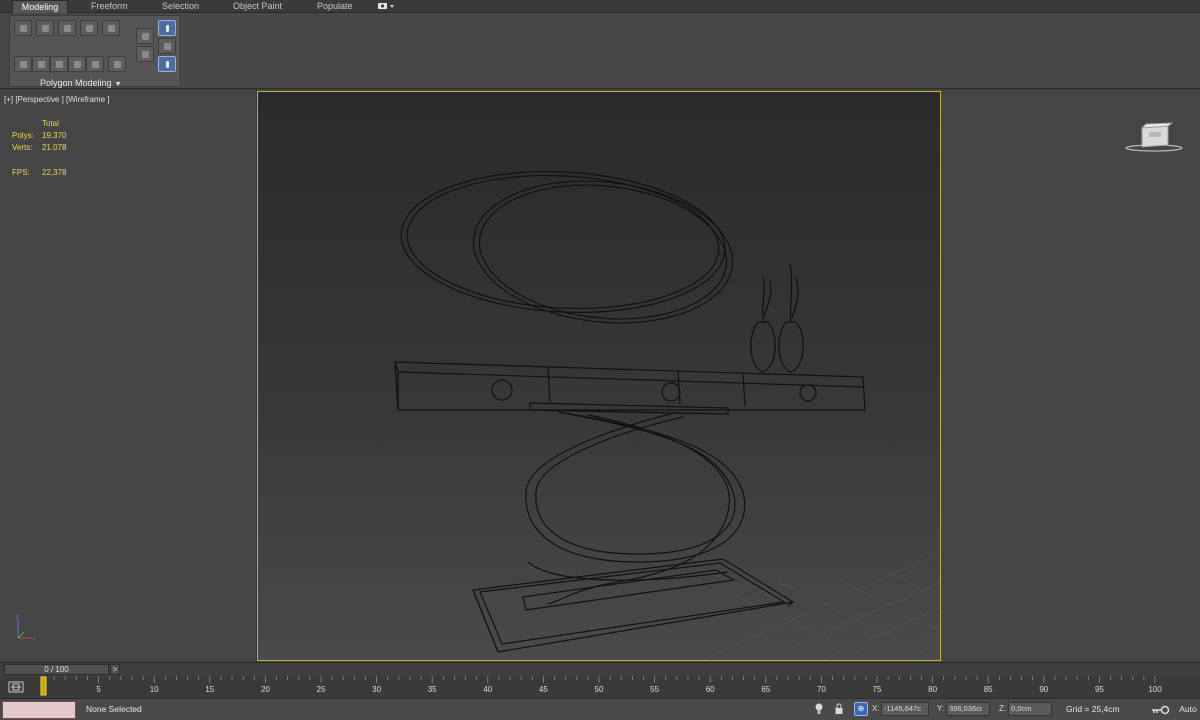 Image resolution: width=1200 pixels, height=720 pixels. I want to click on selection-lock-icon, so click(839, 709).